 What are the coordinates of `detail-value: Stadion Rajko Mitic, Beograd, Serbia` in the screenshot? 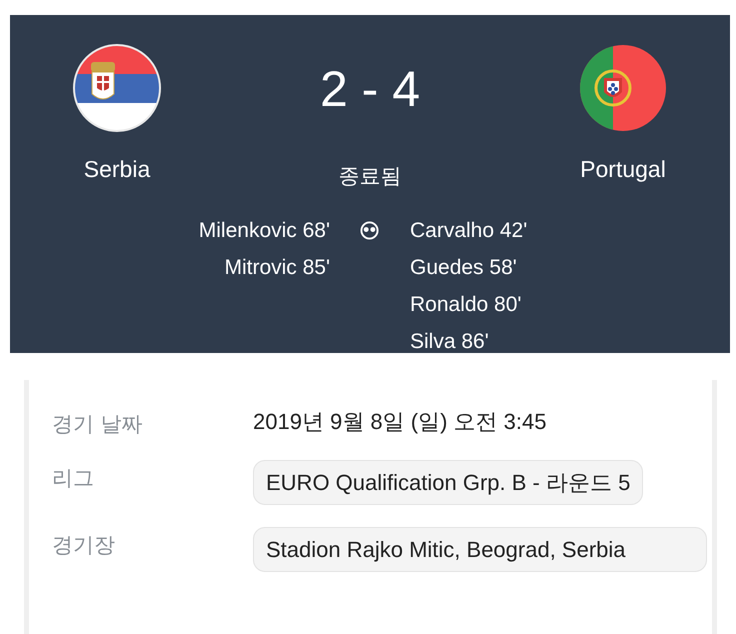 It's located at (480, 549).